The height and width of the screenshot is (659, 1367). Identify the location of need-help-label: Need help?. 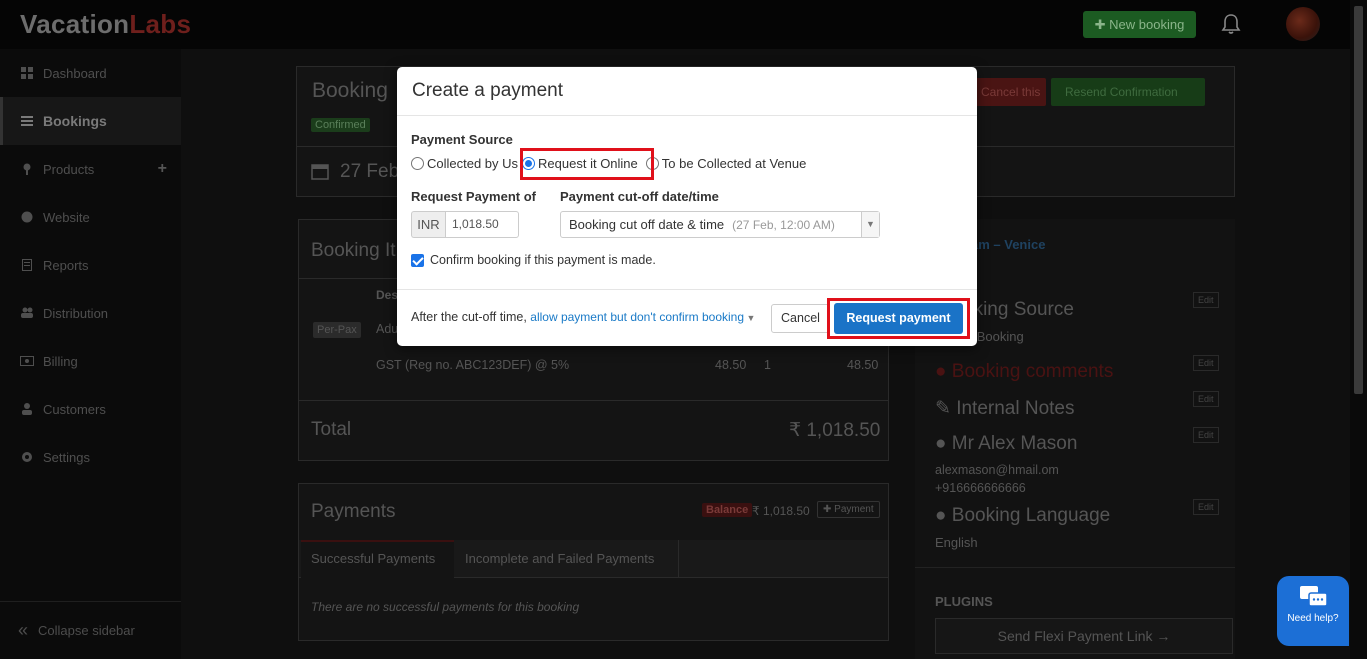
(1313, 618).